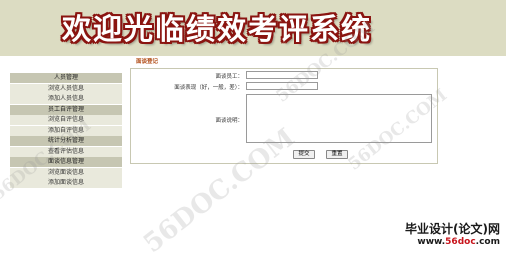 The image size is (506, 259). What do you see at coordinates (66, 78) in the screenshot?
I see `sidebar-category-personnel: 人员管理` at bounding box center [66, 78].